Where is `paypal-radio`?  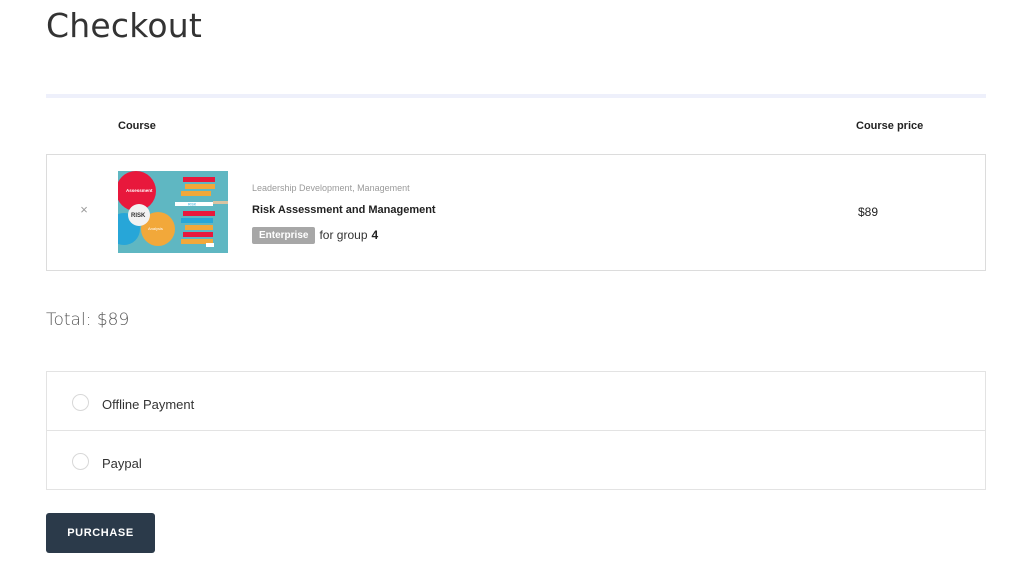
paypal-radio is located at coordinates (80, 461).